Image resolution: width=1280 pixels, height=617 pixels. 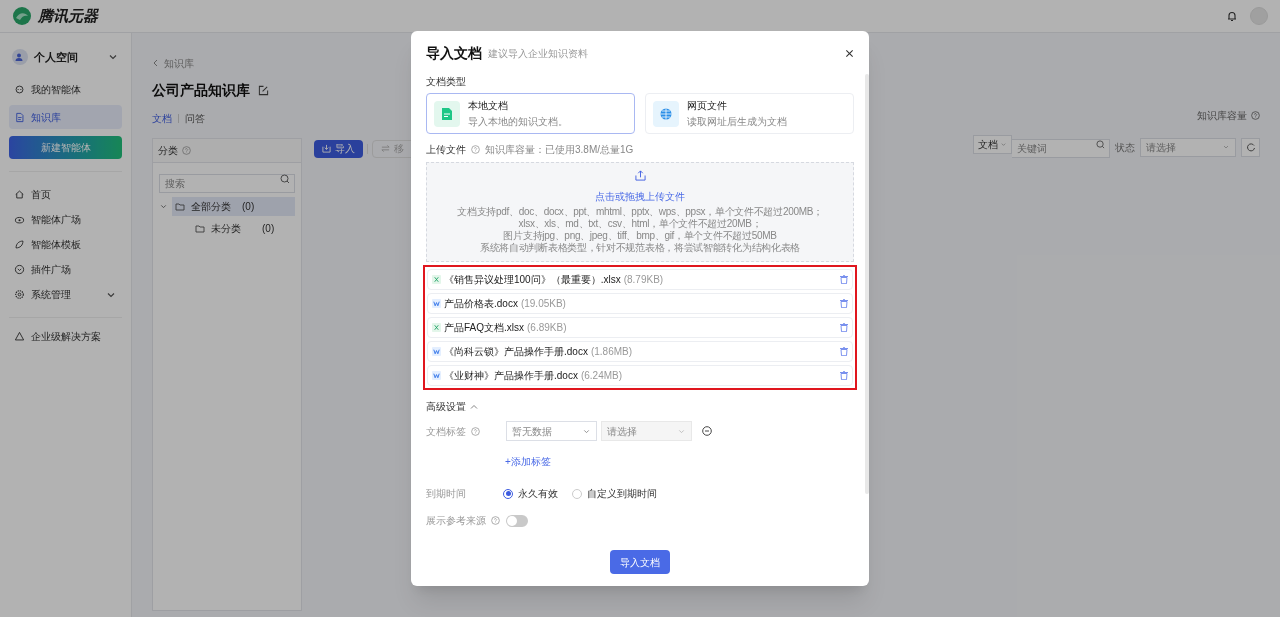 I want to click on tree-item-label: 未分类, so click(x=226, y=229).